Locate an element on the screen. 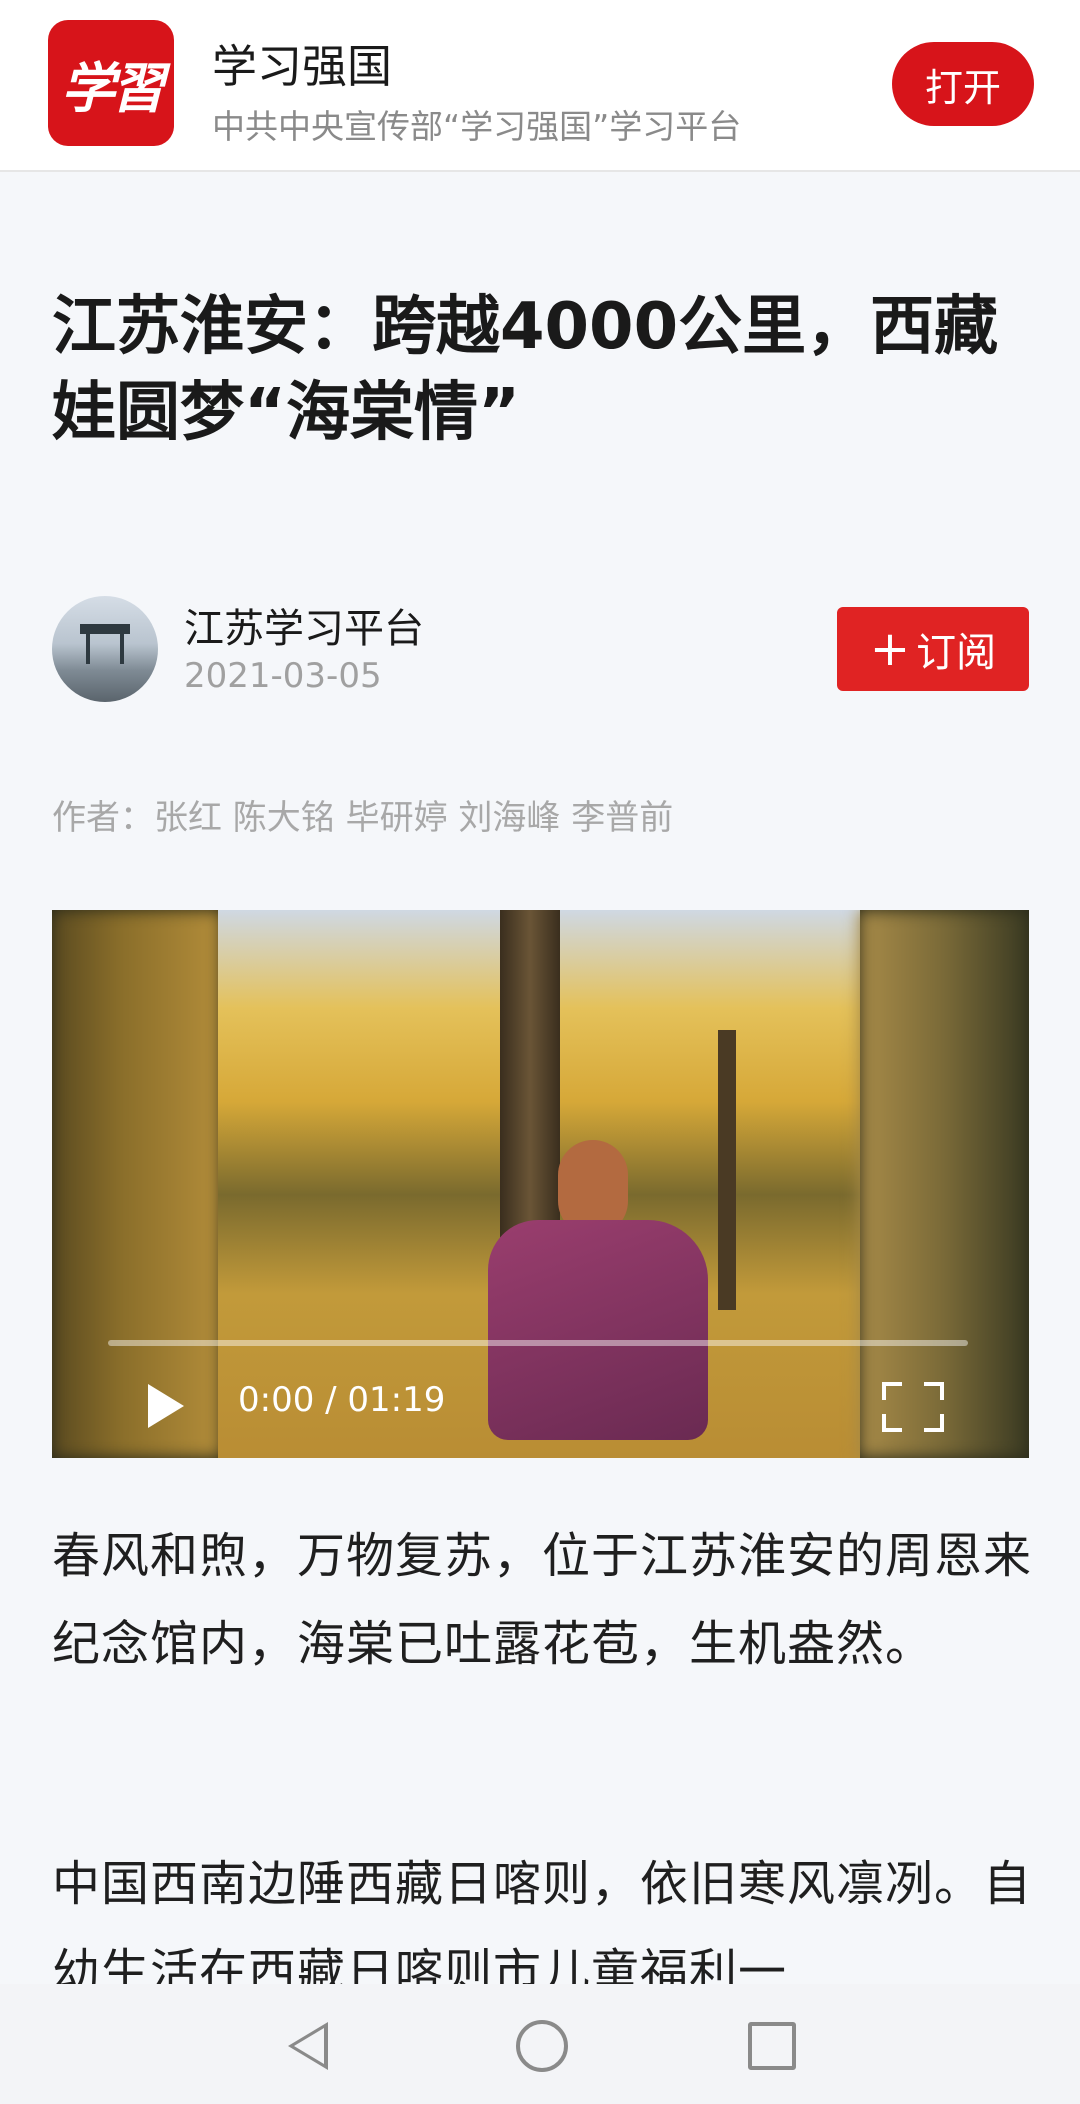 The height and width of the screenshot is (2104, 1080). fullscreen-corner-br is located at coordinates (934, 1423).